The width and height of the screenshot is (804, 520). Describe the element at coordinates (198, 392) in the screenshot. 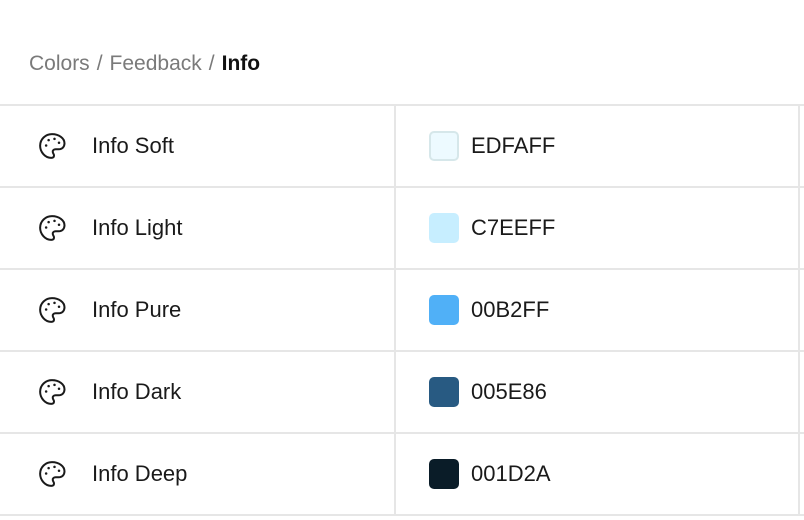

I see `color-name-cell: Info Dark` at that location.